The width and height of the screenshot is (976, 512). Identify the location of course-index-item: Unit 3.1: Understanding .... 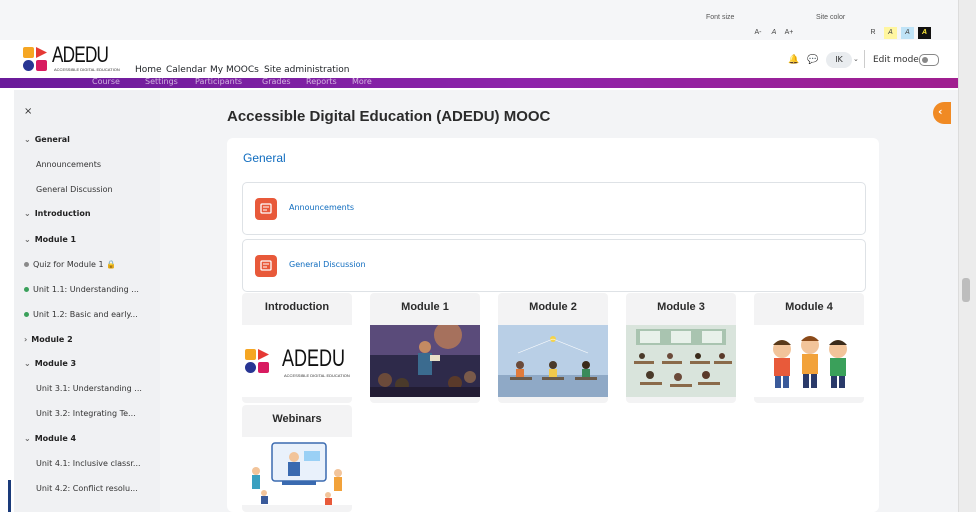
(89, 388).